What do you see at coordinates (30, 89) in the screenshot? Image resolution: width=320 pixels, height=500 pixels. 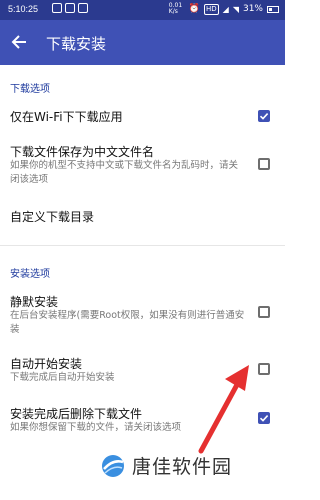 I see `section-header-download: 下载选项` at bounding box center [30, 89].